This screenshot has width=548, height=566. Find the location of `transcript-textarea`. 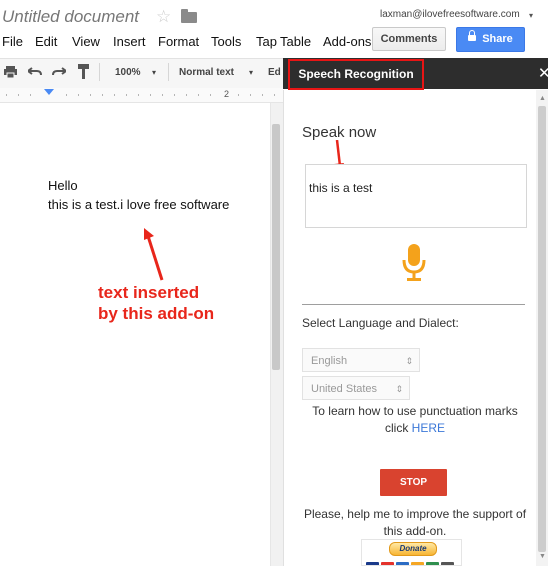

transcript-textarea is located at coordinates (416, 196).